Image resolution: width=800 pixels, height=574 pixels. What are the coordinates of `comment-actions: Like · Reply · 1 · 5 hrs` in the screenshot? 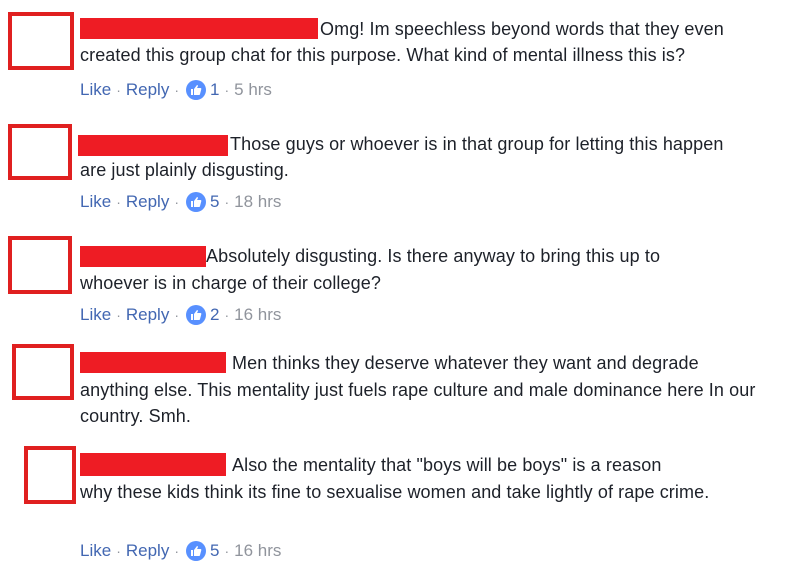 It's located at (176, 90).